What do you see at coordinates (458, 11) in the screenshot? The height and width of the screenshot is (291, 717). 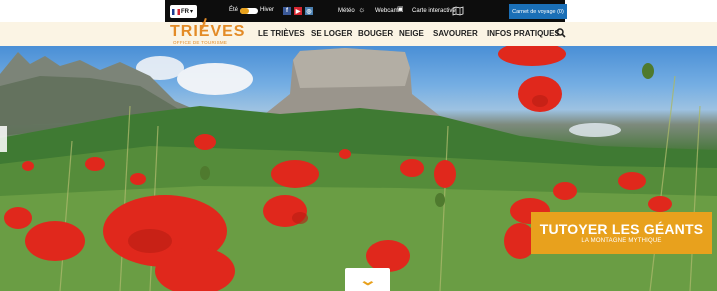 I see `map-icon` at bounding box center [458, 11].